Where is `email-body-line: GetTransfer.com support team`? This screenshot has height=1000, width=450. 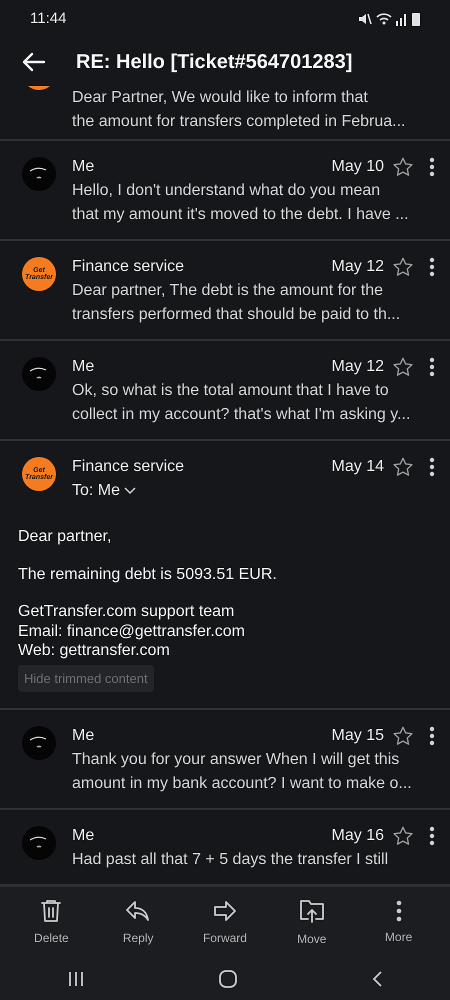
email-body-line: GetTransfer.com support team is located at coordinates (127, 612).